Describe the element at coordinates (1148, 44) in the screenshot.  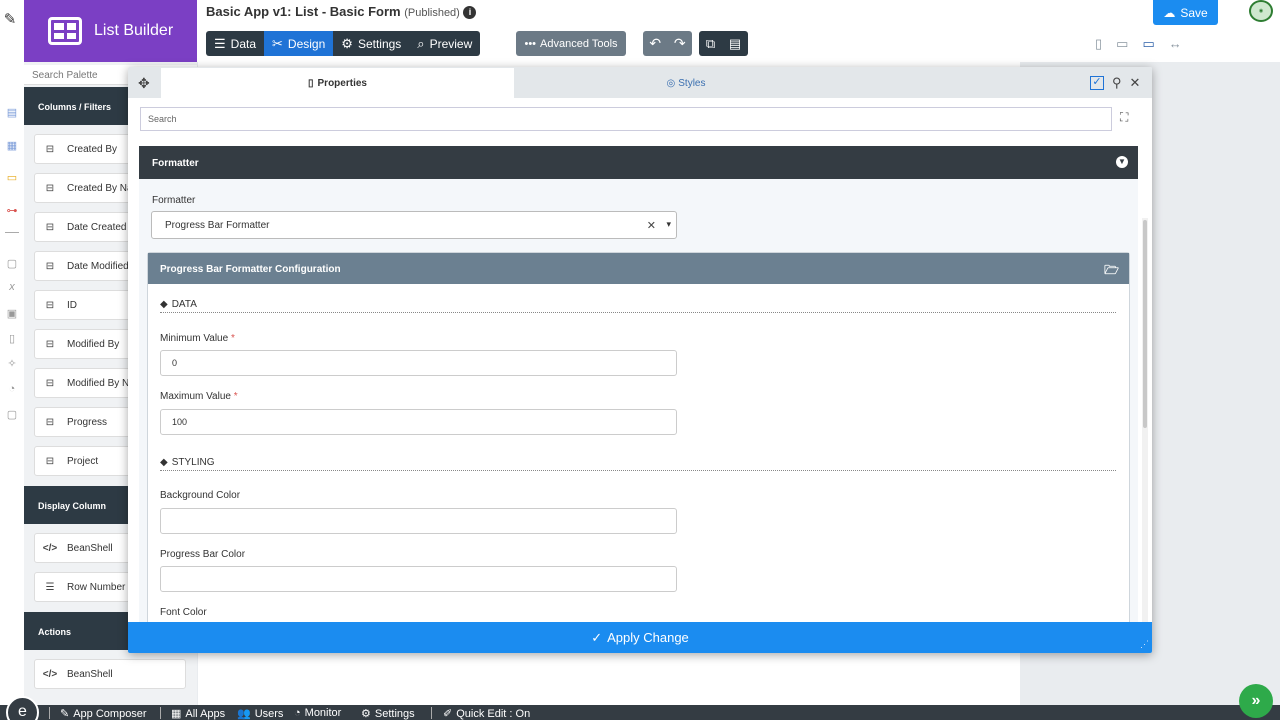
I see `laptop-icon: ▭` at that location.